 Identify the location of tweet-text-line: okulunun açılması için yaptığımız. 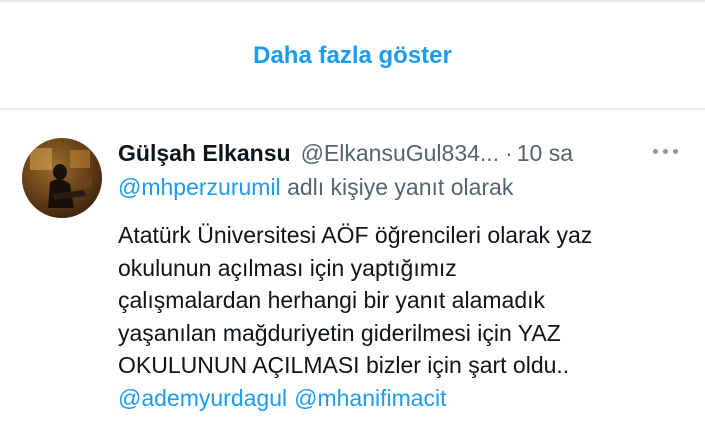
(287, 267).